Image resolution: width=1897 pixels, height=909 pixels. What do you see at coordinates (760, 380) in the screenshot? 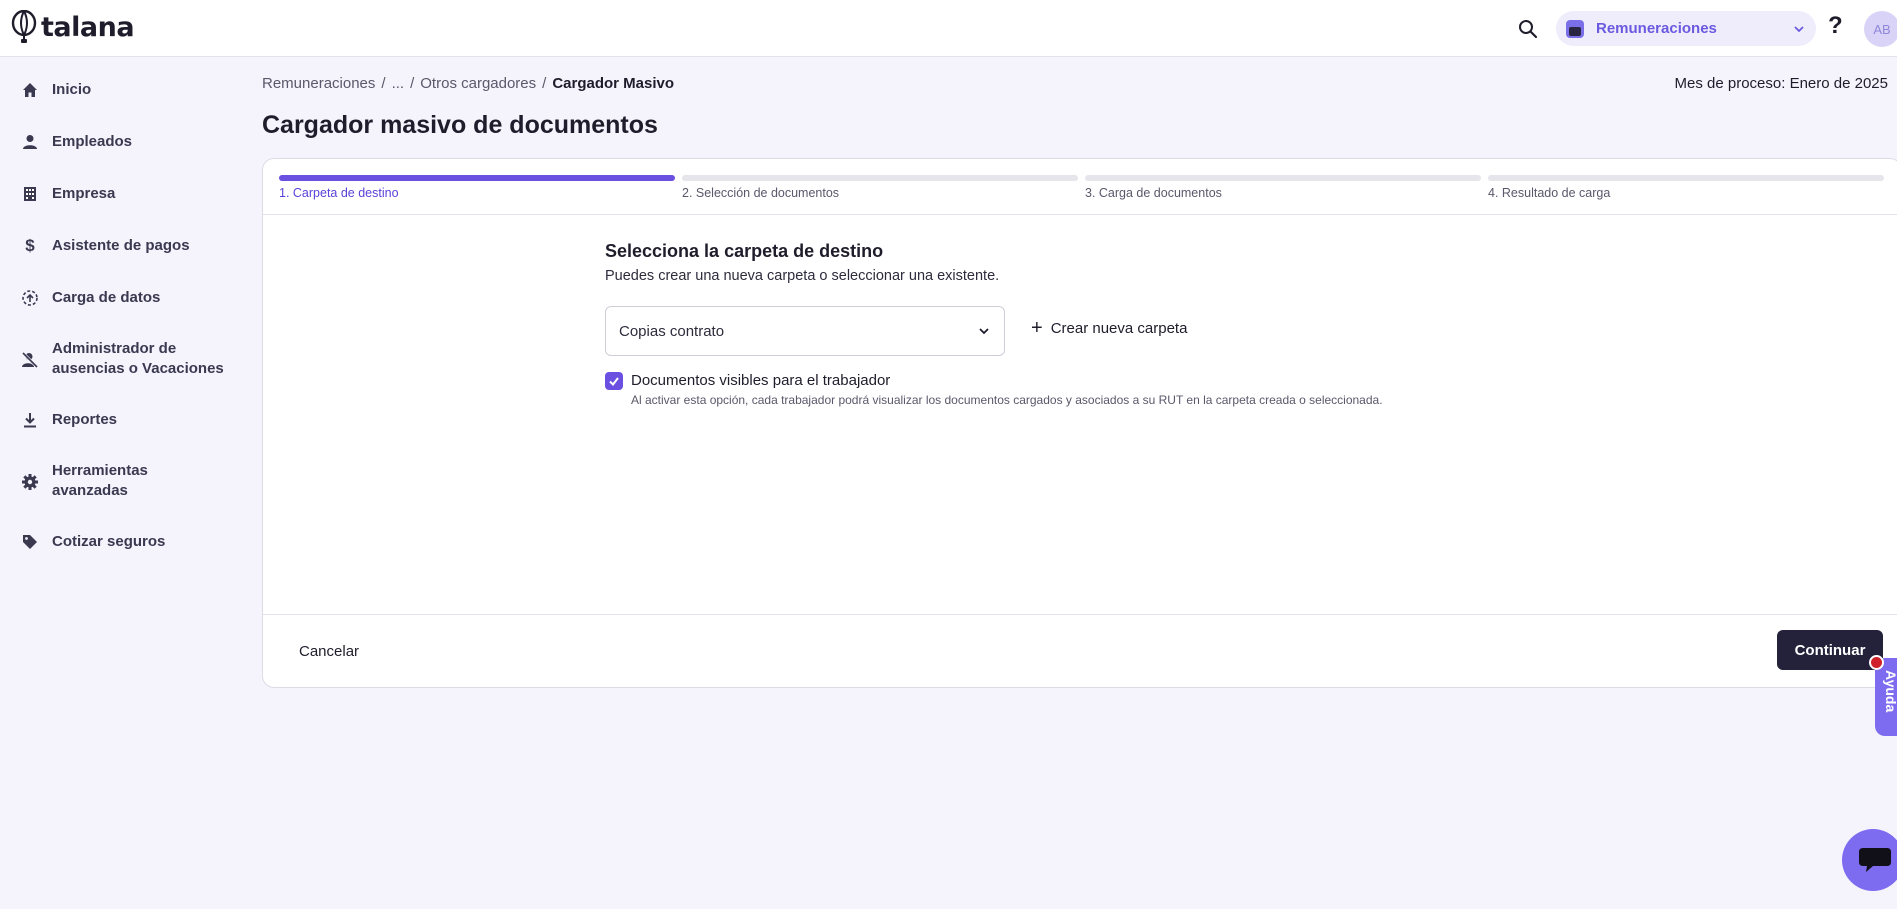
I see `visible-documents-label: Documentos visibles para el trabajador` at bounding box center [760, 380].